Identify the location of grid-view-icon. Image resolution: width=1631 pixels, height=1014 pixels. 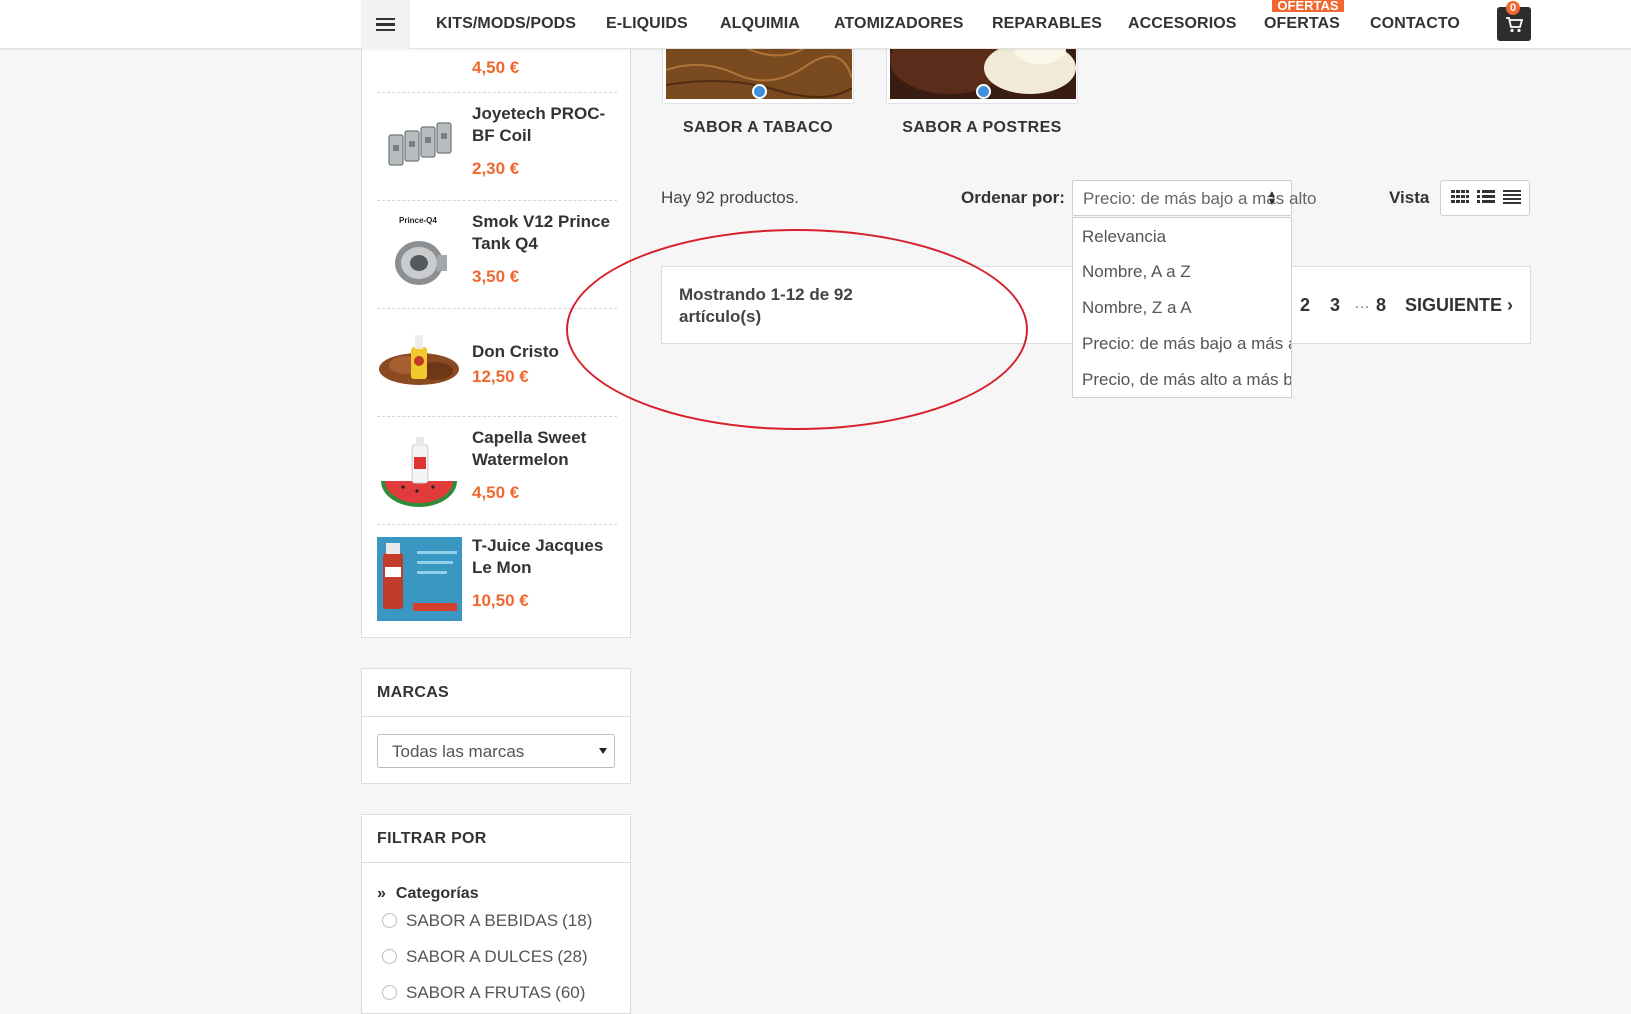
(1460, 197).